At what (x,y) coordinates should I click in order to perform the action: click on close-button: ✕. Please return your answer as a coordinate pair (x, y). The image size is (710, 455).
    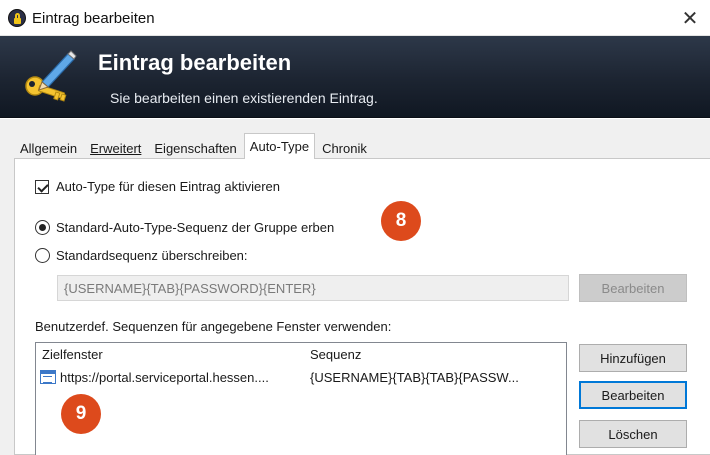
    Looking at the image, I should click on (690, 18).